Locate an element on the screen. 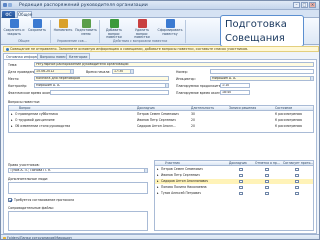 This screenshot has width=320, height=240. controller-label: Контролёр: is located at coordinates (18, 86).